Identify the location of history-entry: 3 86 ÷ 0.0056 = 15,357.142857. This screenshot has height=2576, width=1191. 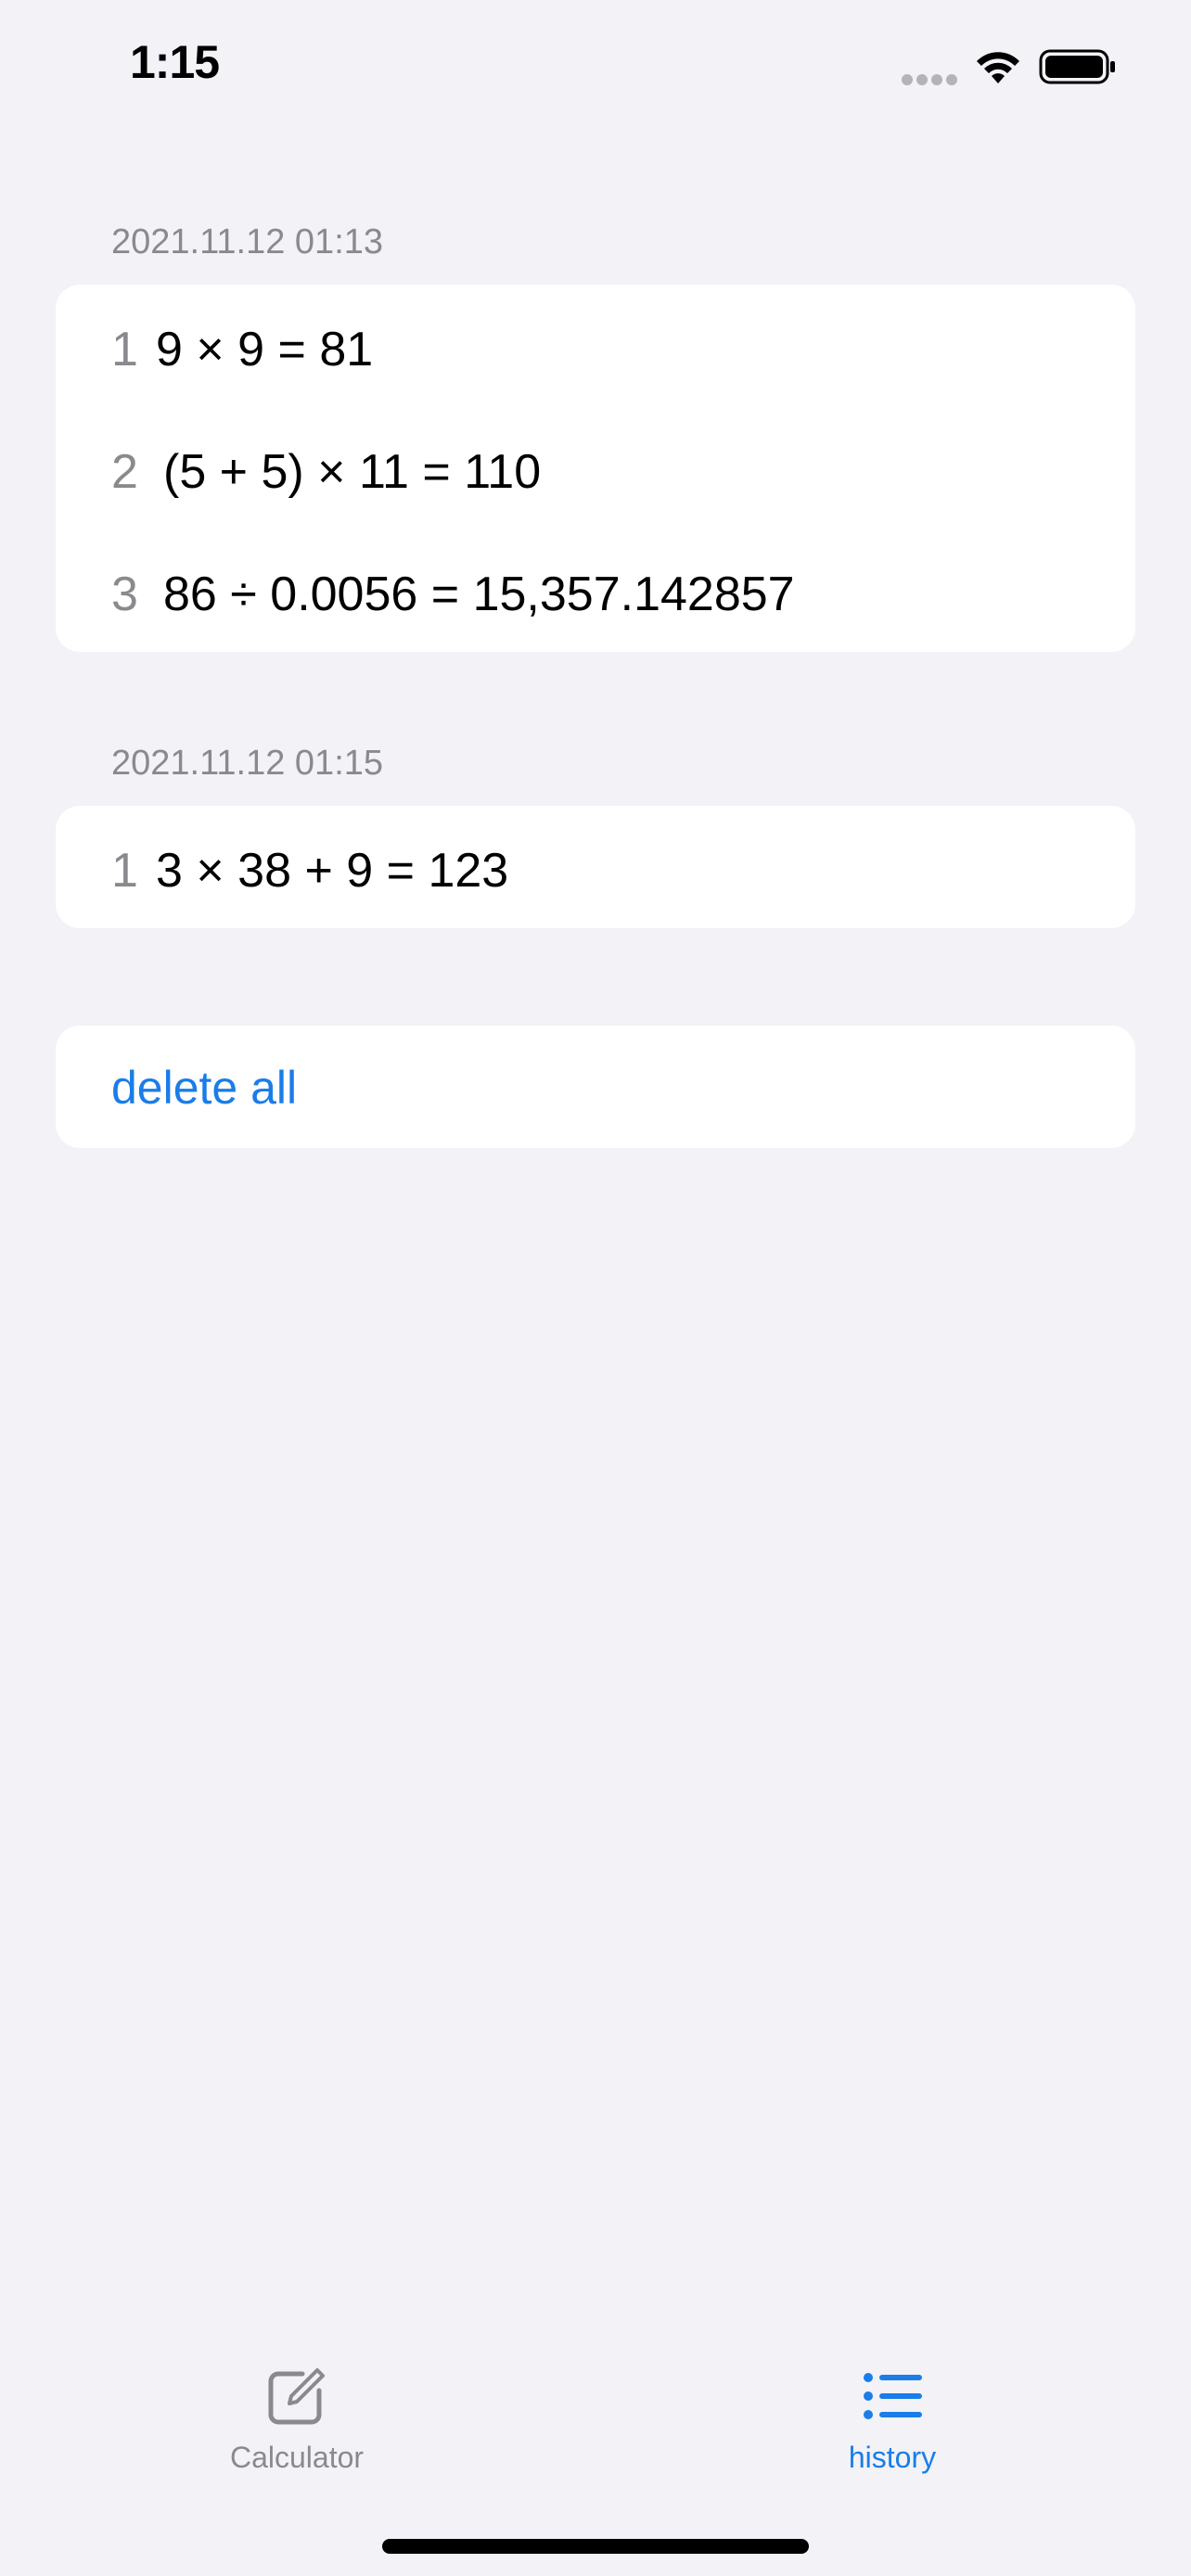
(595, 590).